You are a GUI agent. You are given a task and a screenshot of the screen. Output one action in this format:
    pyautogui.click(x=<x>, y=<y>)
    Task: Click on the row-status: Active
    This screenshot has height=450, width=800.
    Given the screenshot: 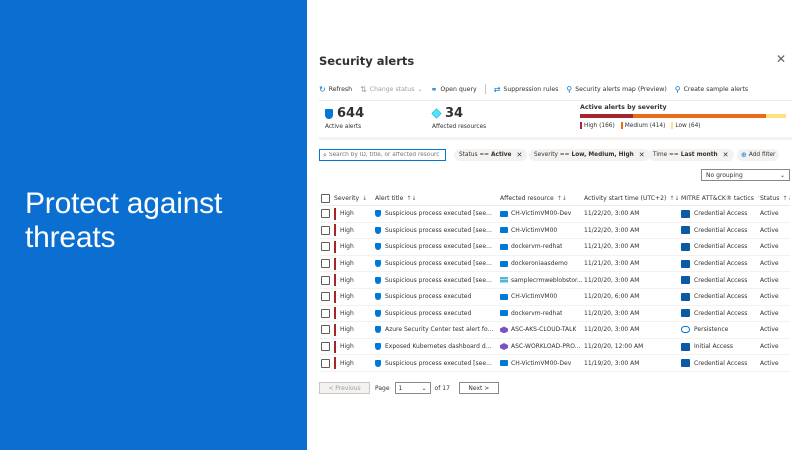 What is the action you would take?
    pyautogui.click(x=769, y=280)
    